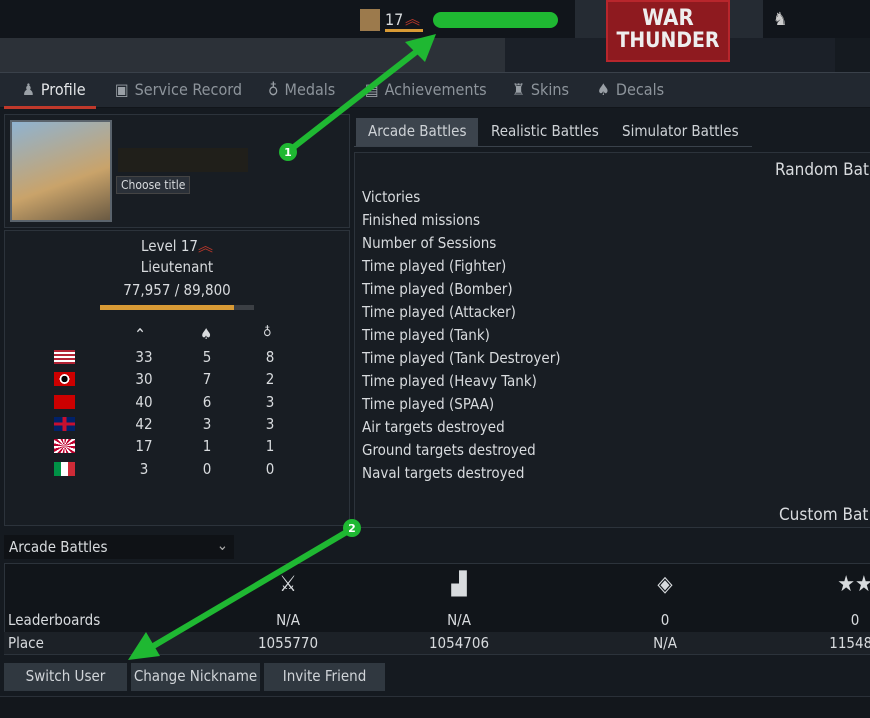 The image size is (870, 718). I want to click on annotation-label-2: 2, so click(352, 528).